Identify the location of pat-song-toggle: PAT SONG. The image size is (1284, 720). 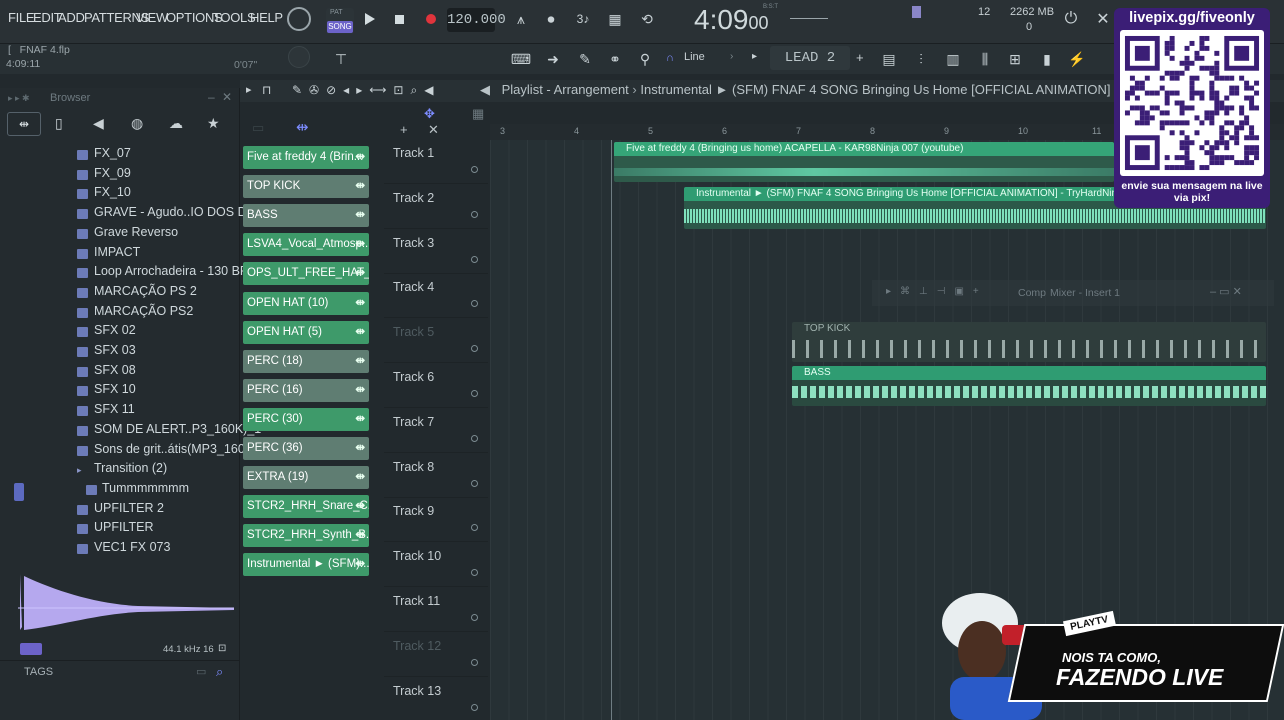
(340, 21).